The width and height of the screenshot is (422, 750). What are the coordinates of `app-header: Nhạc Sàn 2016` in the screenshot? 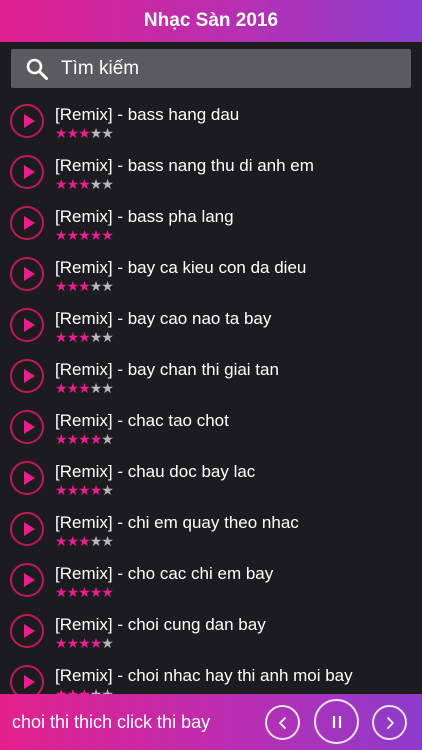 It's located at (211, 21).